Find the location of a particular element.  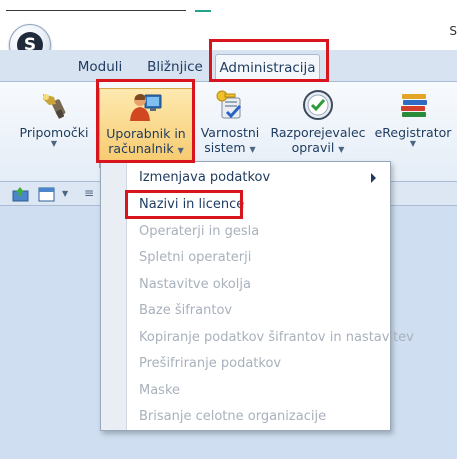

razporejevalec-label-line2-wrap: opravil ▼ is located at coordinates (318, 148).